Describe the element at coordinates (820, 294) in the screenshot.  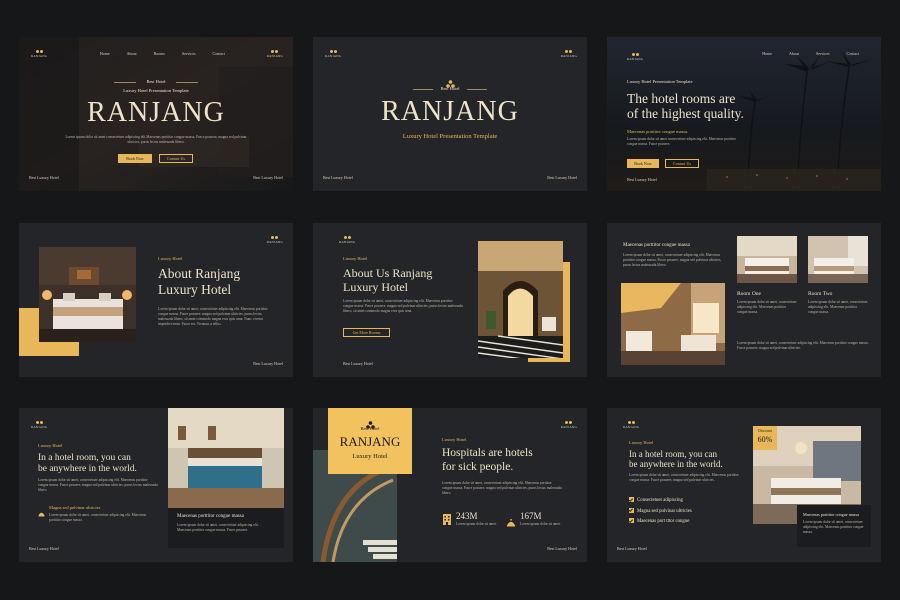
I see `room-two-title: Room Two` at that location.